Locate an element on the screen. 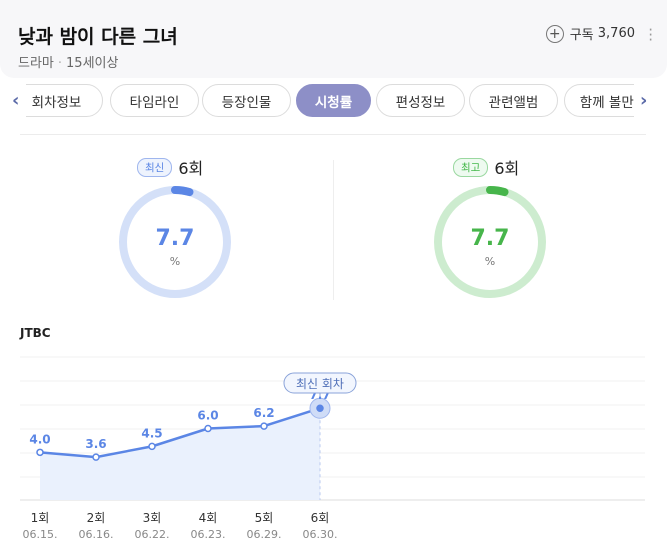  section-divider is located at coordinates (333, 134).